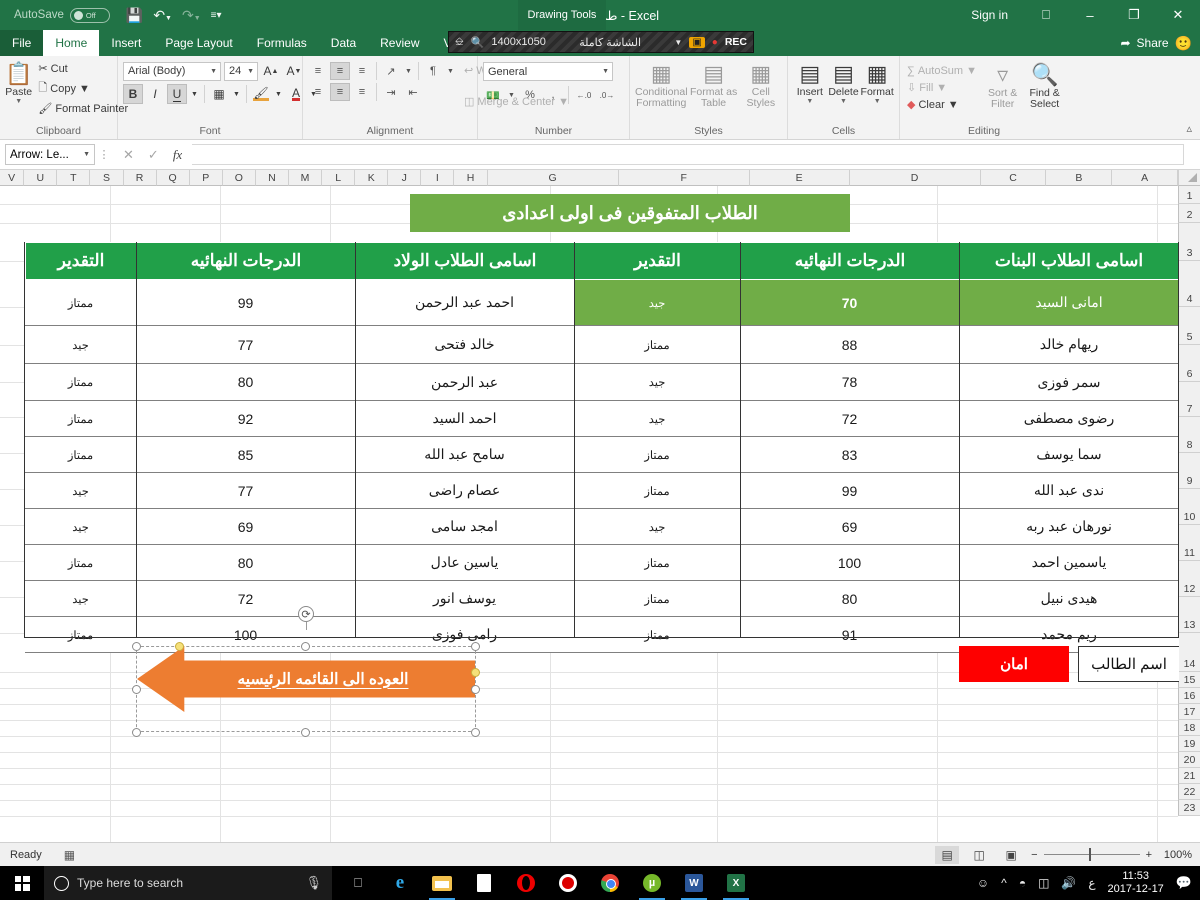 The image size is (1200, 900). Describe the element at coordinates (736, 42) in the screenshot. I see `rec-label: REC` at that location.